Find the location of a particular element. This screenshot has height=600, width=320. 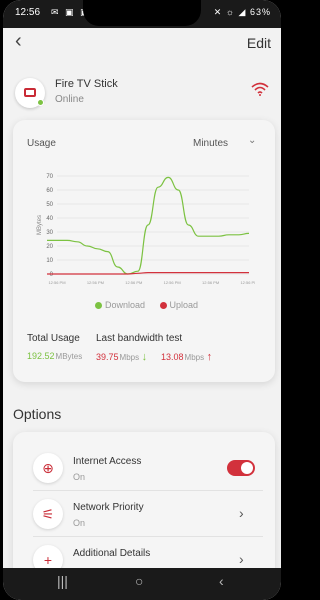

recent-apps-button: ||| is located at coordinates (62, 581).